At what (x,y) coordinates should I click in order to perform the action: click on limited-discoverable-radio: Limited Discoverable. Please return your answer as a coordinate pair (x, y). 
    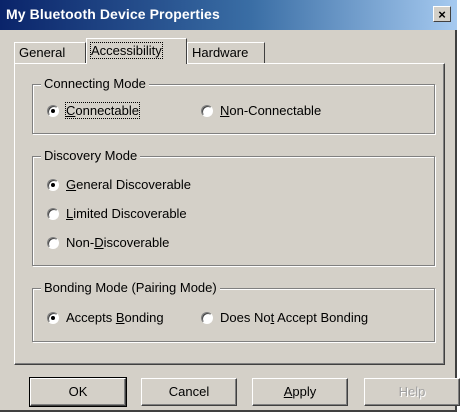
    Looking at the image, I should click on (117, 213).